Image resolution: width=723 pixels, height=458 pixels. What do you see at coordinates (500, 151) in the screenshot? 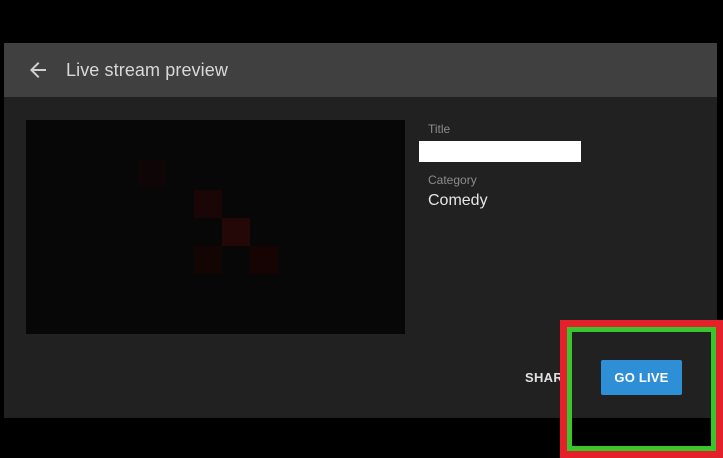
I see `title-field` at bounding box center [500, 151].